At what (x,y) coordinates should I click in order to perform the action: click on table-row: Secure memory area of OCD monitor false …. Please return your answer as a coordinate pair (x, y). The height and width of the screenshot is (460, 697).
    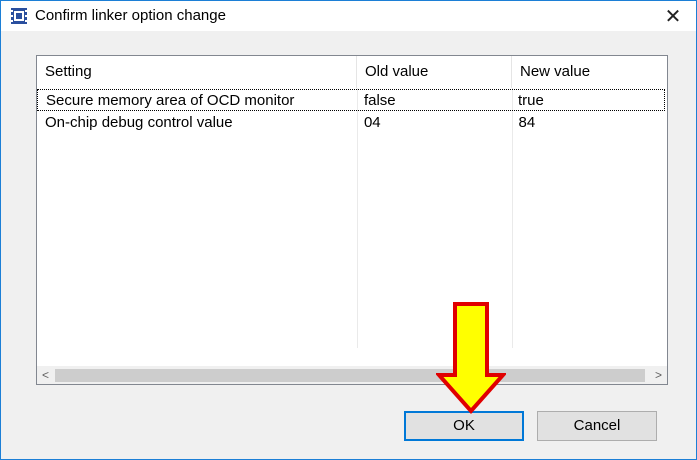
    Looking at the image, I should click on (351, 100).